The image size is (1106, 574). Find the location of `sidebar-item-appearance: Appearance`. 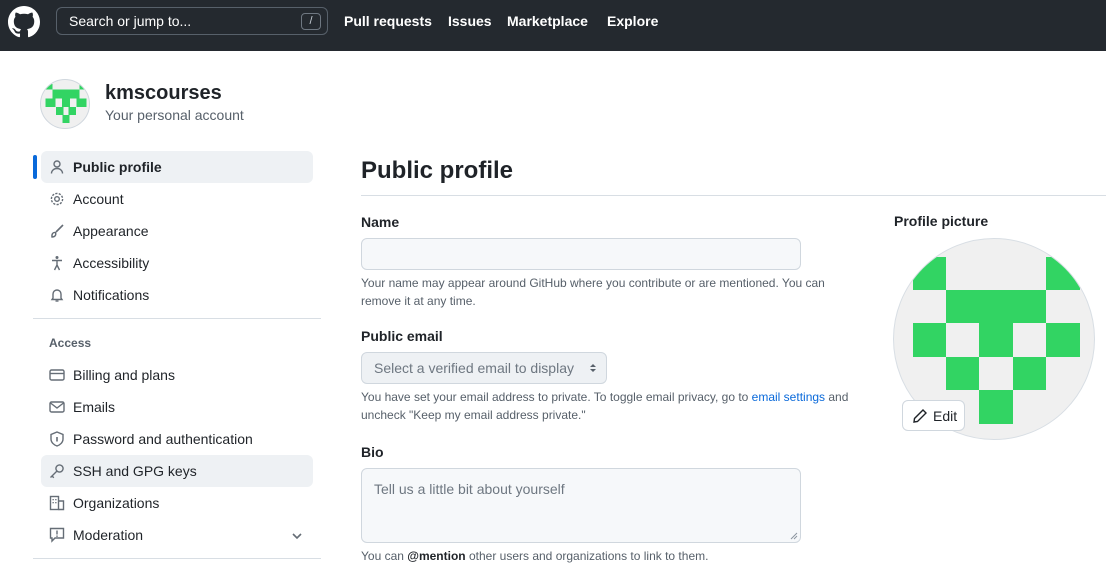

sidebar-item-appearance: Appearance is located at coordinates (177, 231).